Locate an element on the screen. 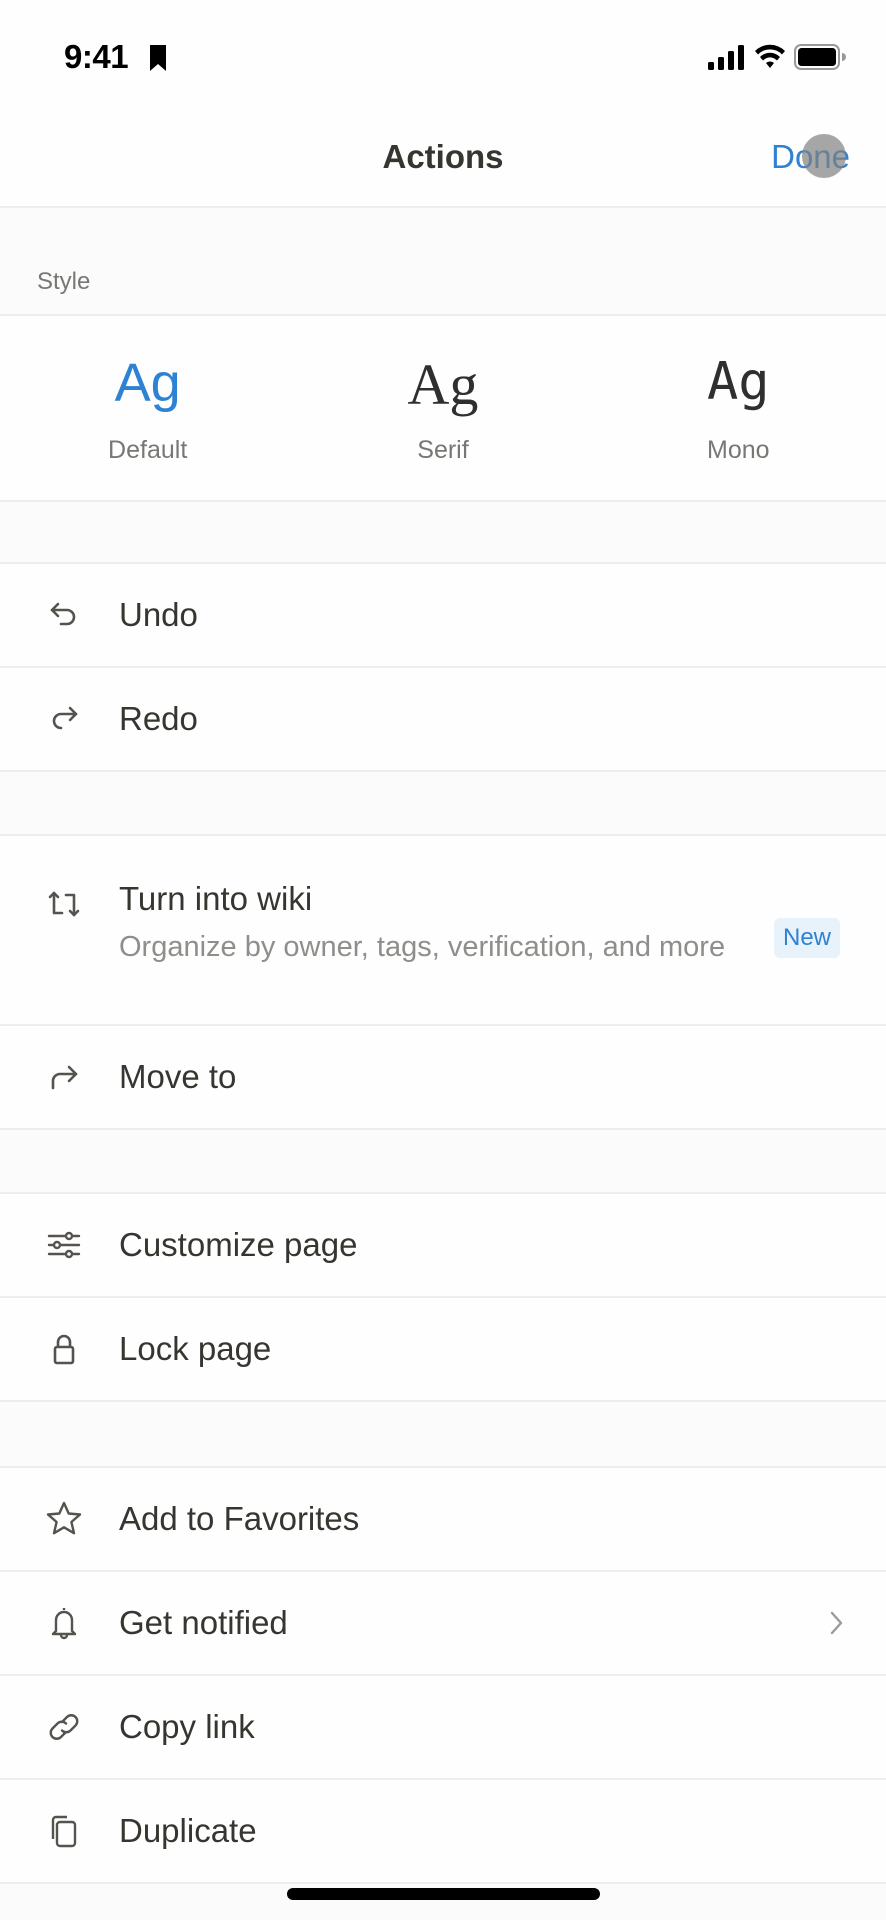 The image size is (886, 1920). menu-item-customize-page: Customize page is located at coordinates (443, 1246).